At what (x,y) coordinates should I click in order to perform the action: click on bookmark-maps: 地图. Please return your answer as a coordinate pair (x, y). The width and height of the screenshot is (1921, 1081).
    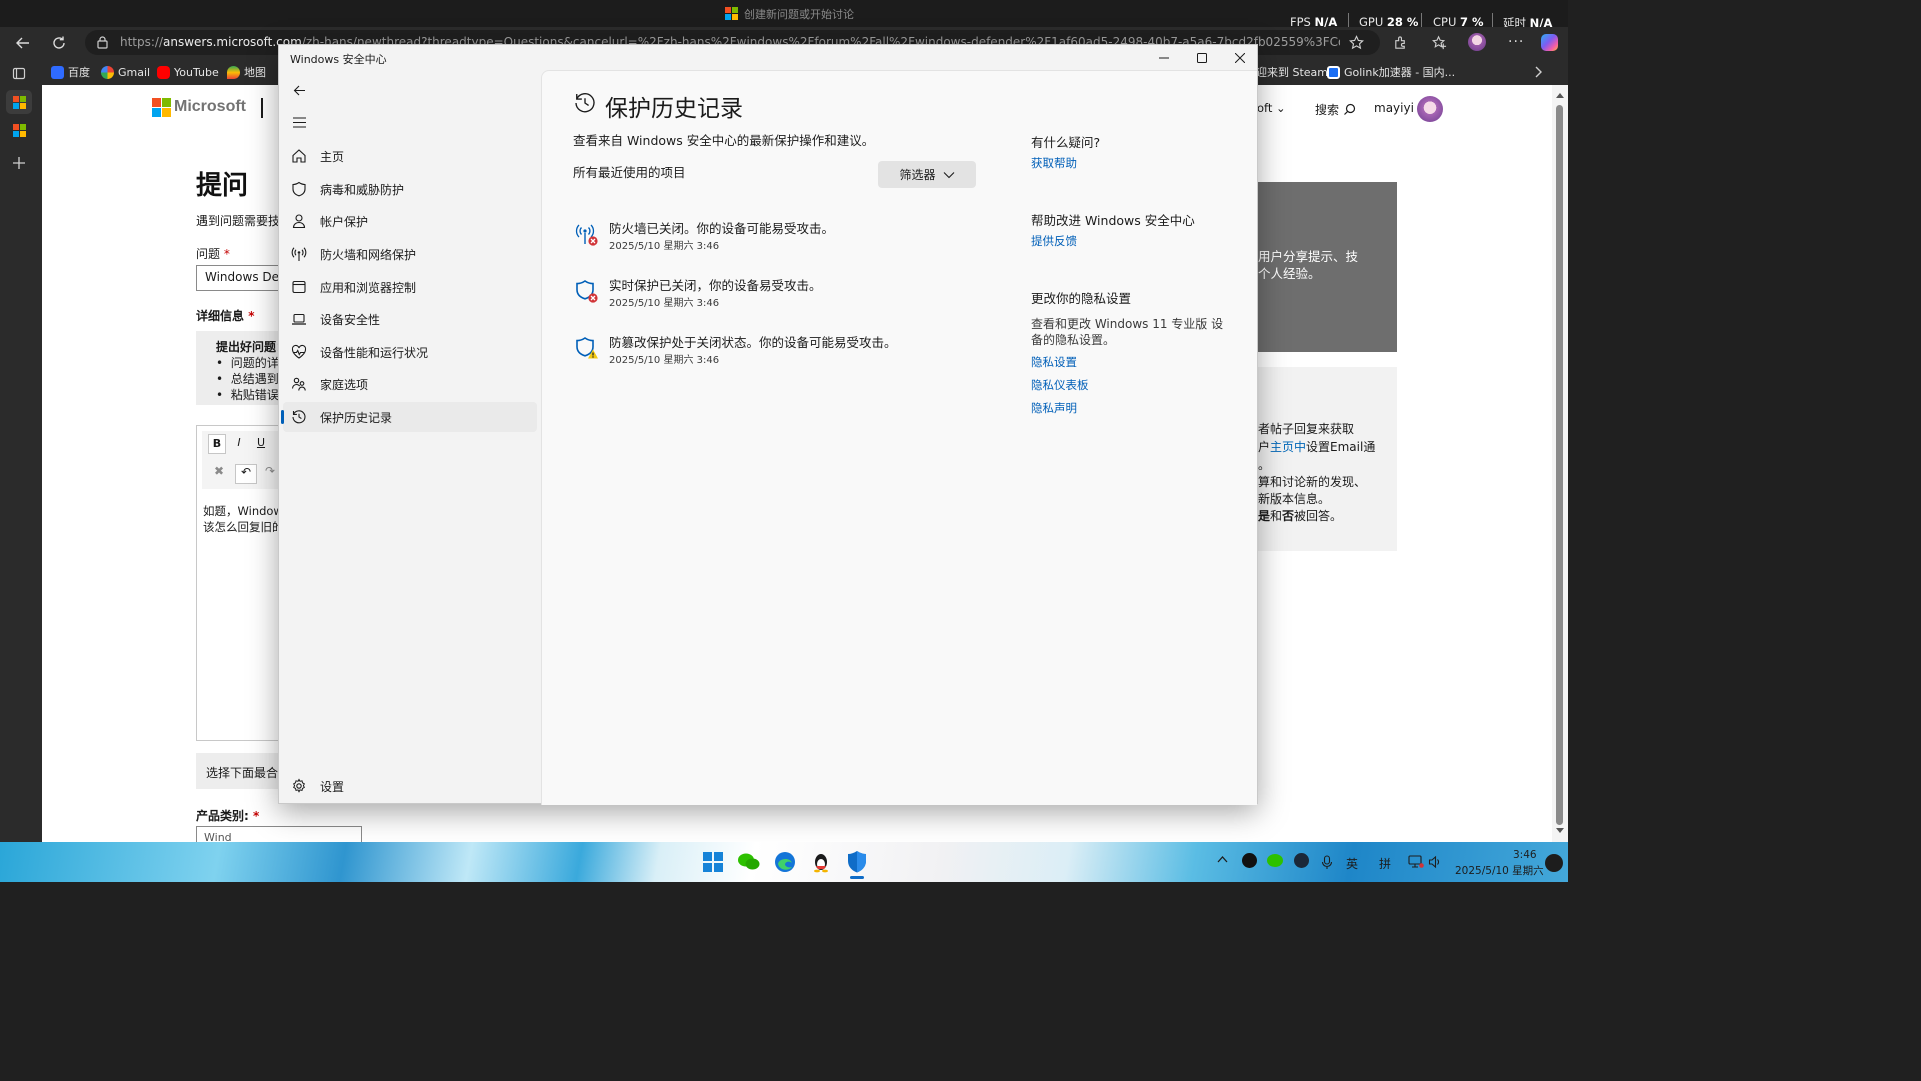
    Looking at the image, I should click on (246, 72).